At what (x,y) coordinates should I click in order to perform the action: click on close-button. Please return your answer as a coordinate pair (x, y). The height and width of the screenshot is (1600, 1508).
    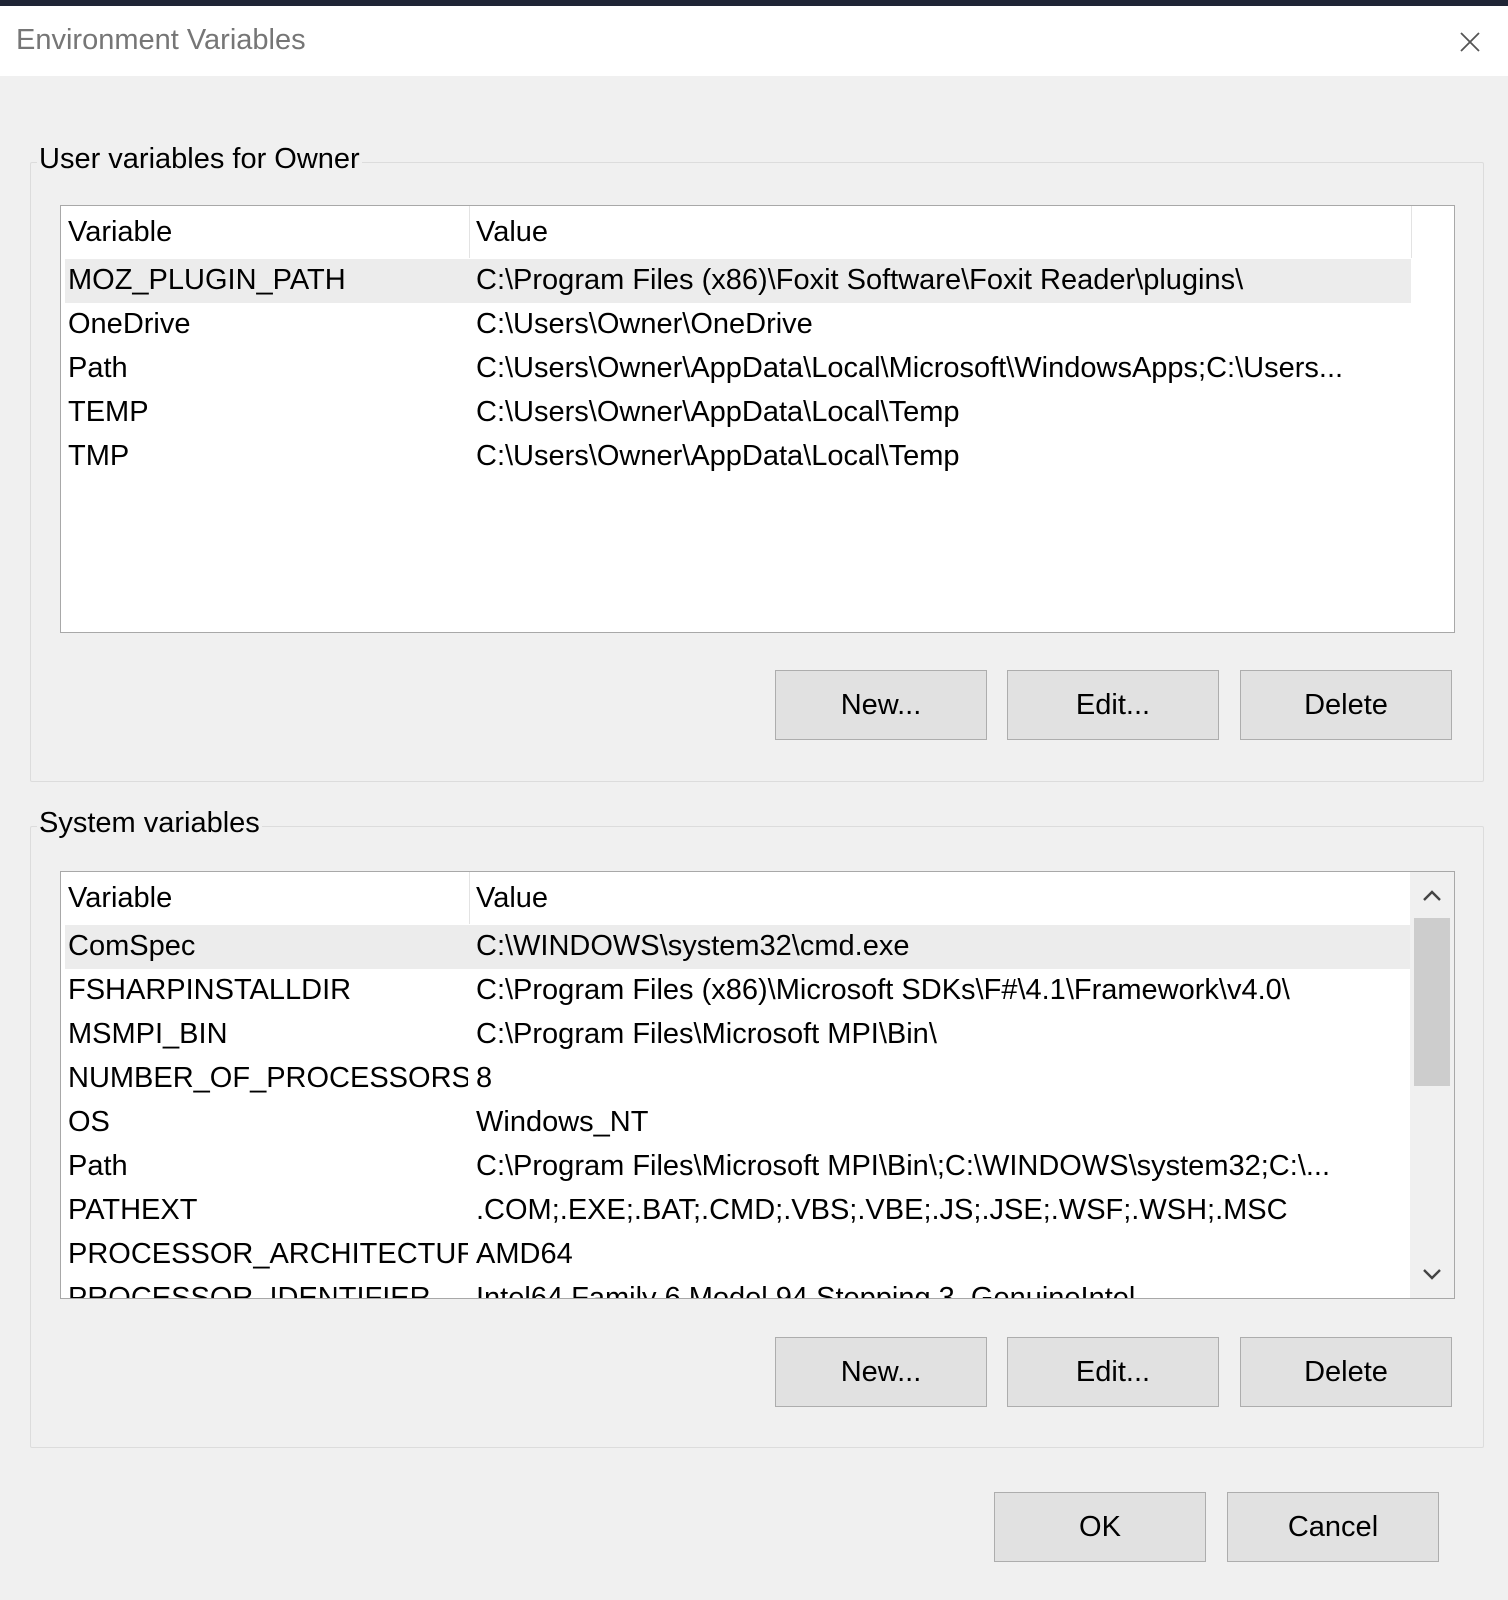
    Looking at the image, I should click on (1470, 42).